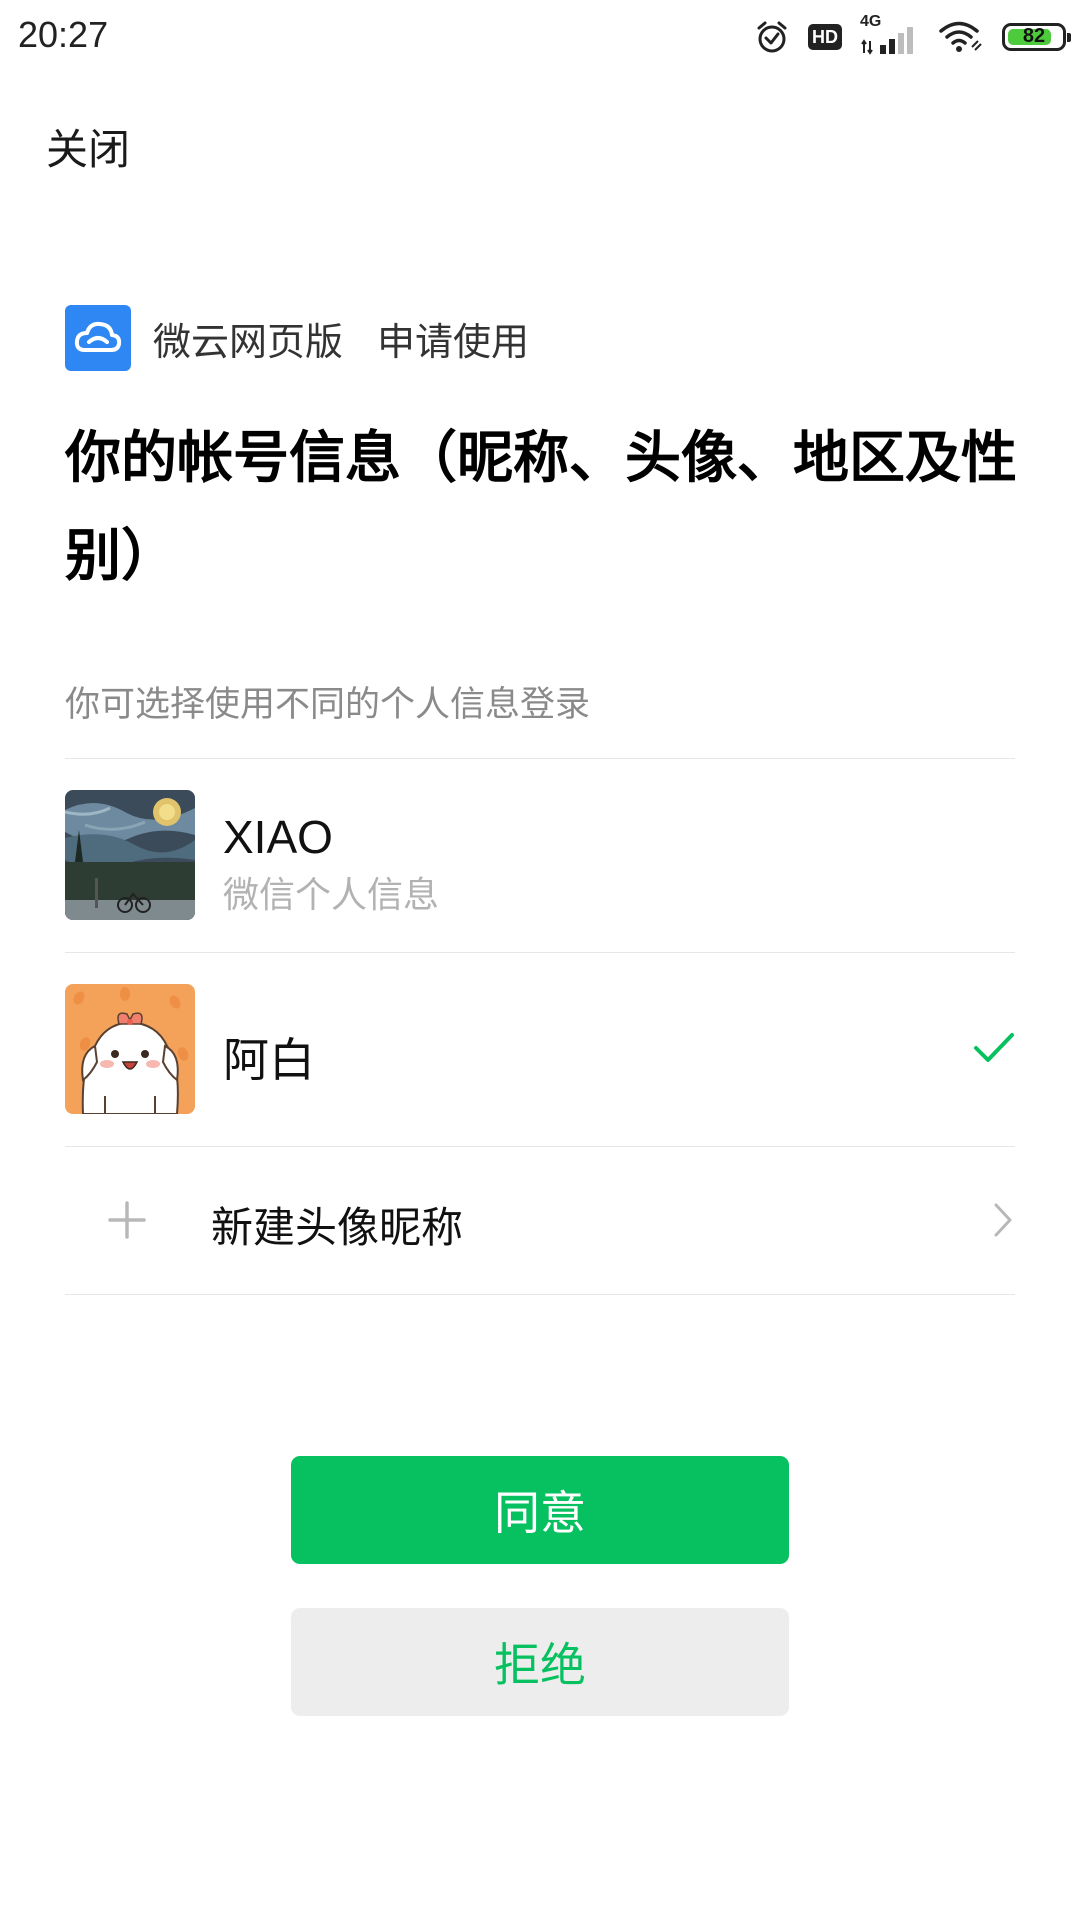 The height and width of the screenshot is (1920, 1080). What do you see at coordinates (772, 37) in the screenshot?
I see `alarm-icon` at bounding box center [772, 37].